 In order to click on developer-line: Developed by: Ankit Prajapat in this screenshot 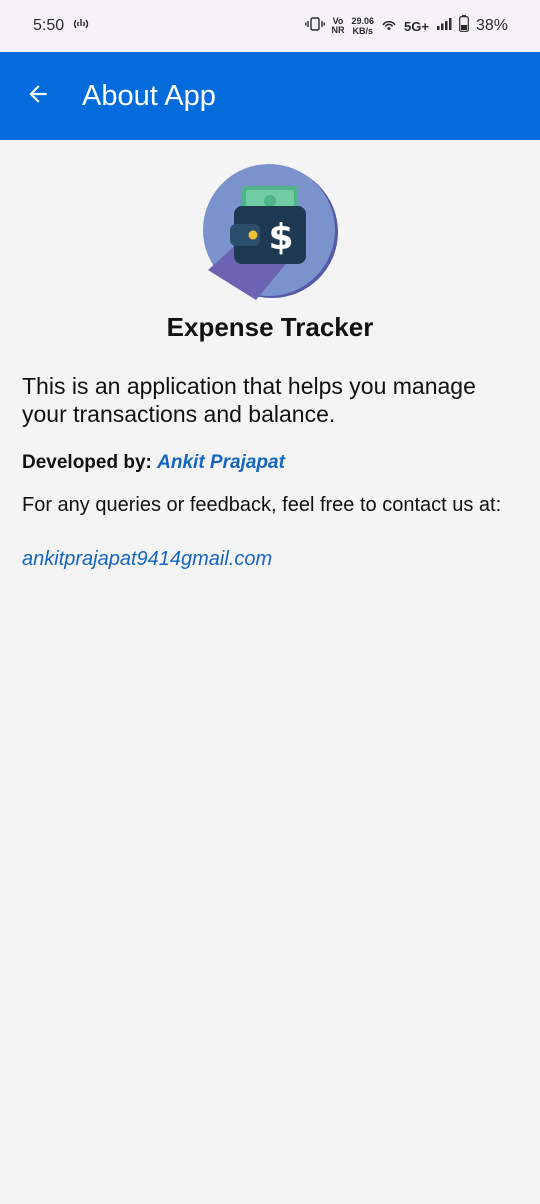, I will do `click(272, 463)`.